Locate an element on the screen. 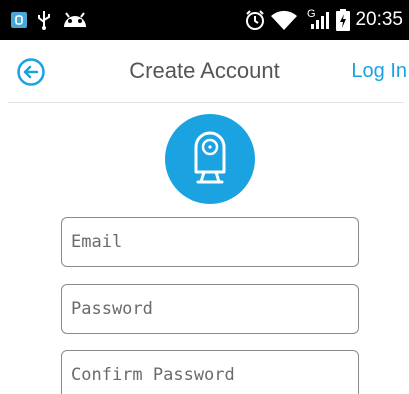  camera-logo-icon is located at coordinates (210, 159).